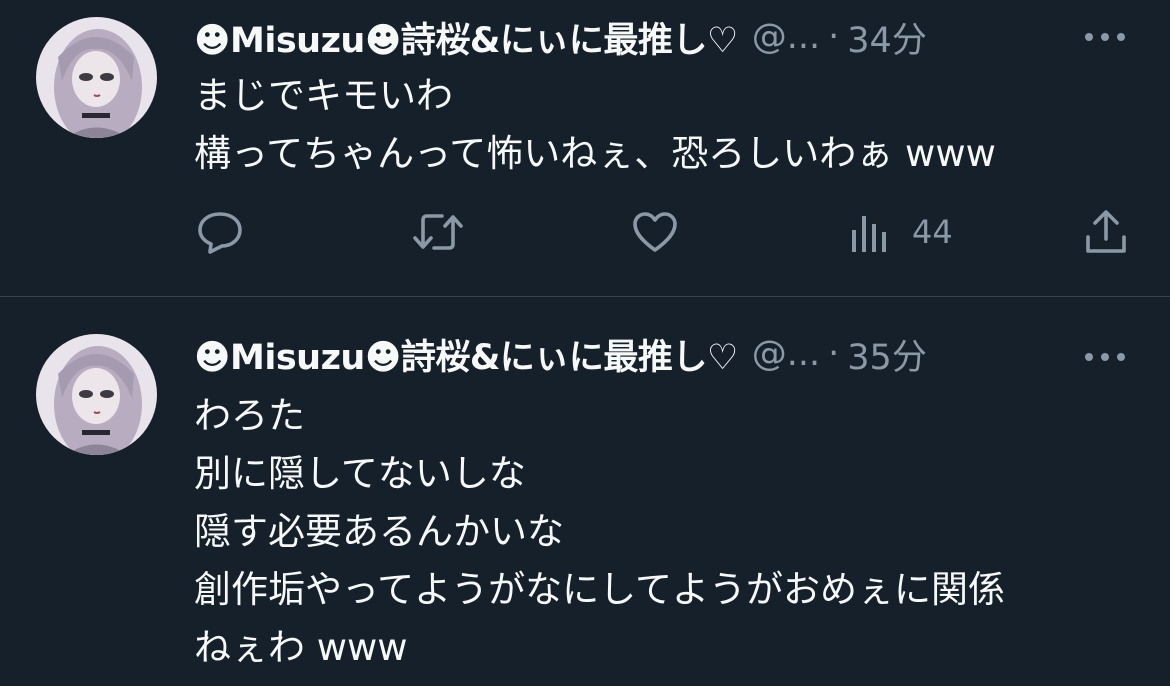  What do you see at coordinates (887, 37) in the screenshot?
I see `timestamp: 34分` at bounding box center [887, 37].